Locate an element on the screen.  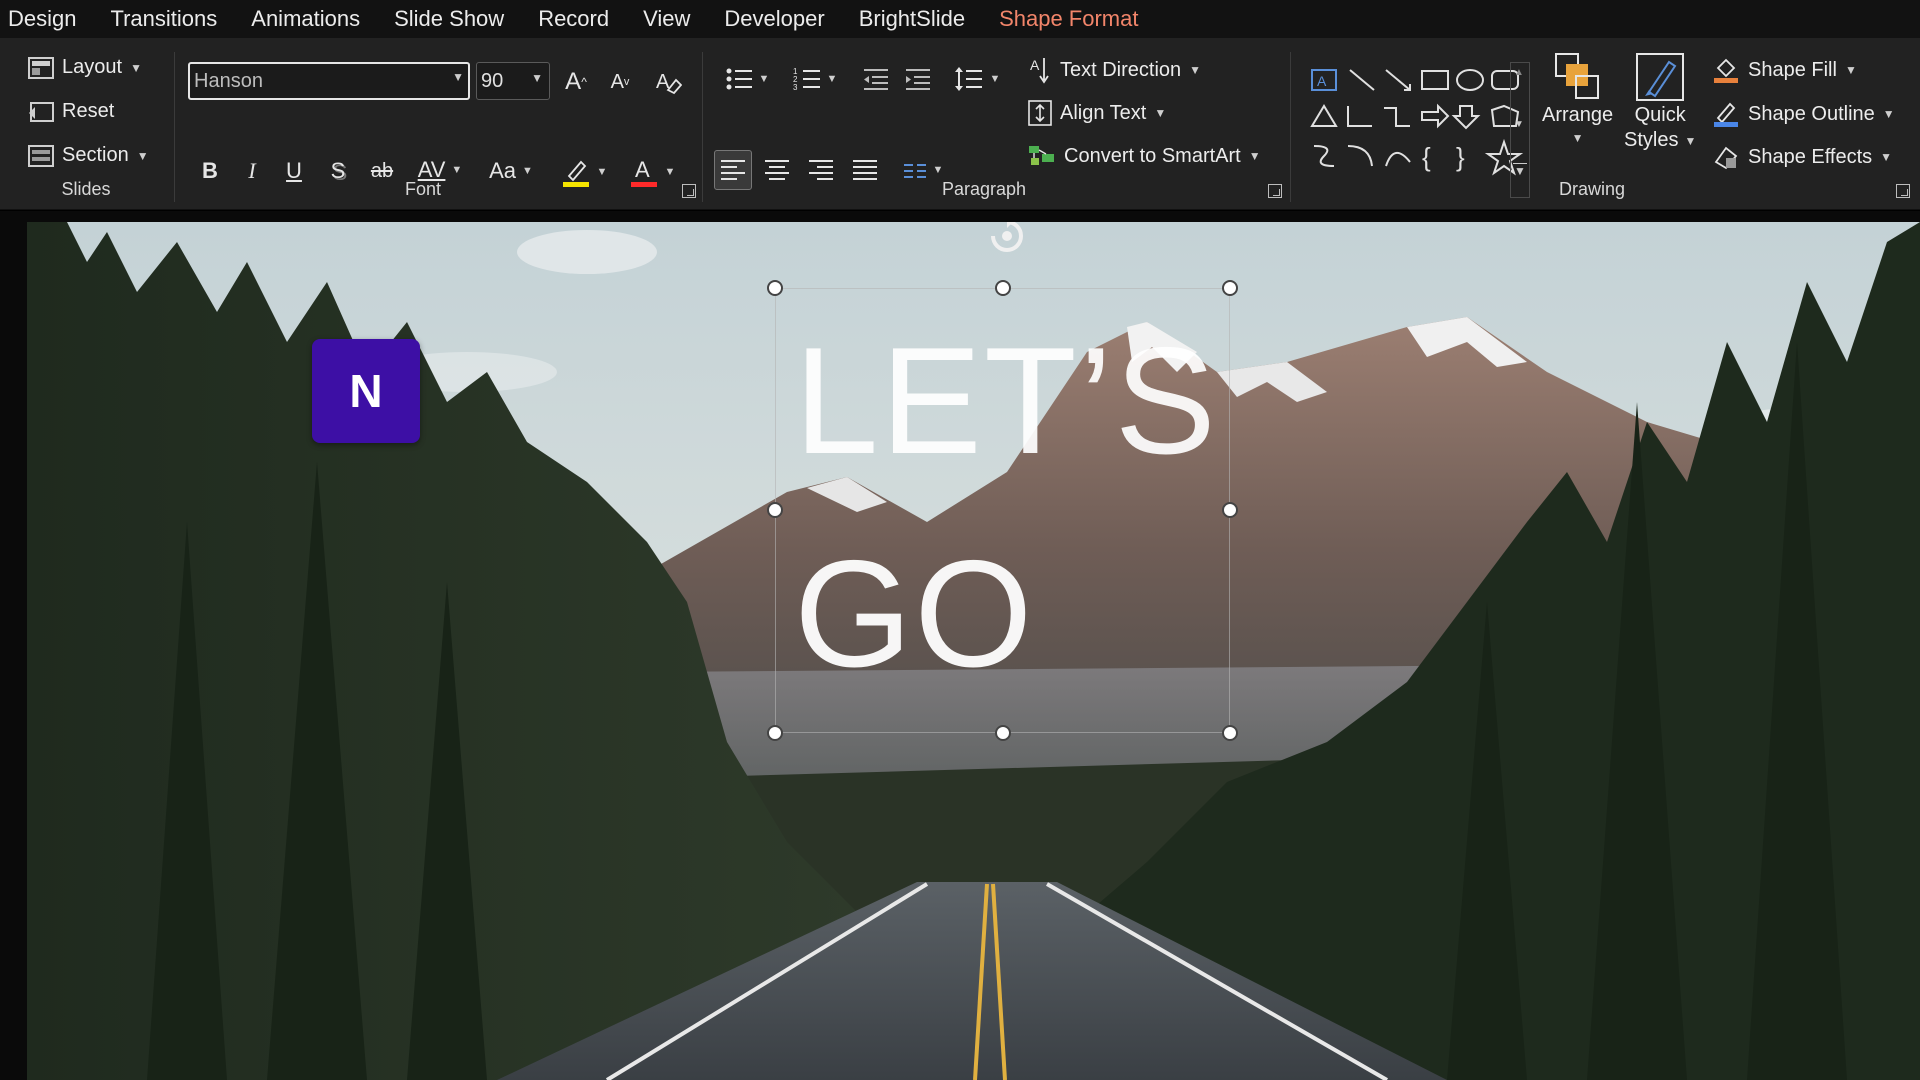
font-name-combobox: ▼ is located at coordinates (329, 81).